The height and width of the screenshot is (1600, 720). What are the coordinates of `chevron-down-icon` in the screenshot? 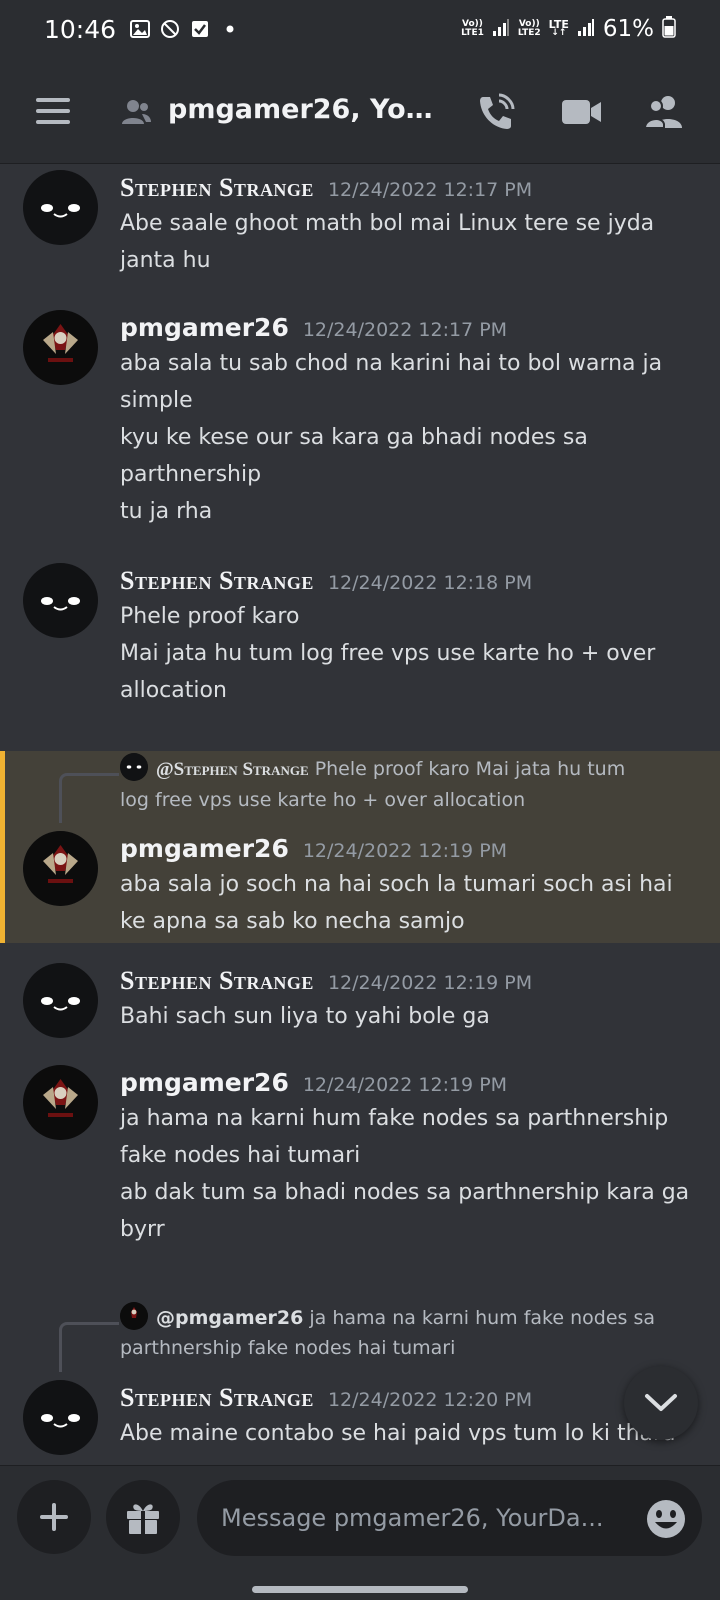 It's located at (661, 1402).